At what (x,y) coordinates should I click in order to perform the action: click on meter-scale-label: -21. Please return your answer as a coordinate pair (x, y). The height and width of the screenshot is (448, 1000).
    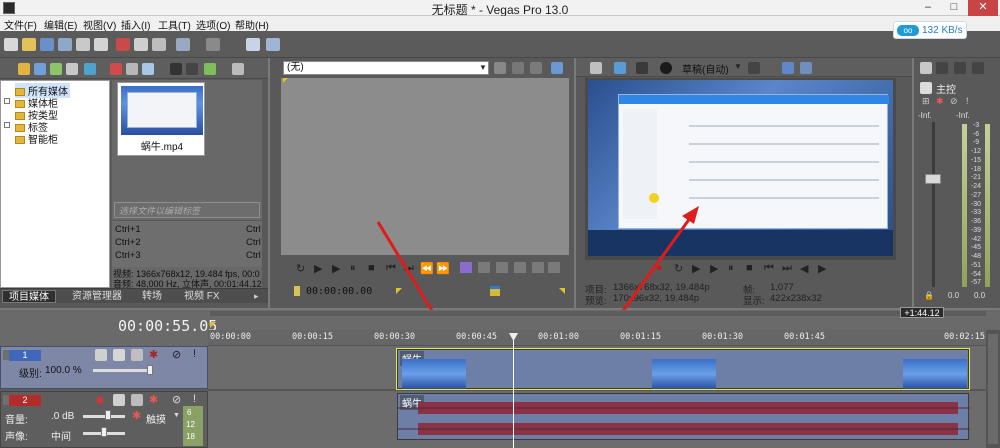
    Looking at the image, I should click on (976, 178).